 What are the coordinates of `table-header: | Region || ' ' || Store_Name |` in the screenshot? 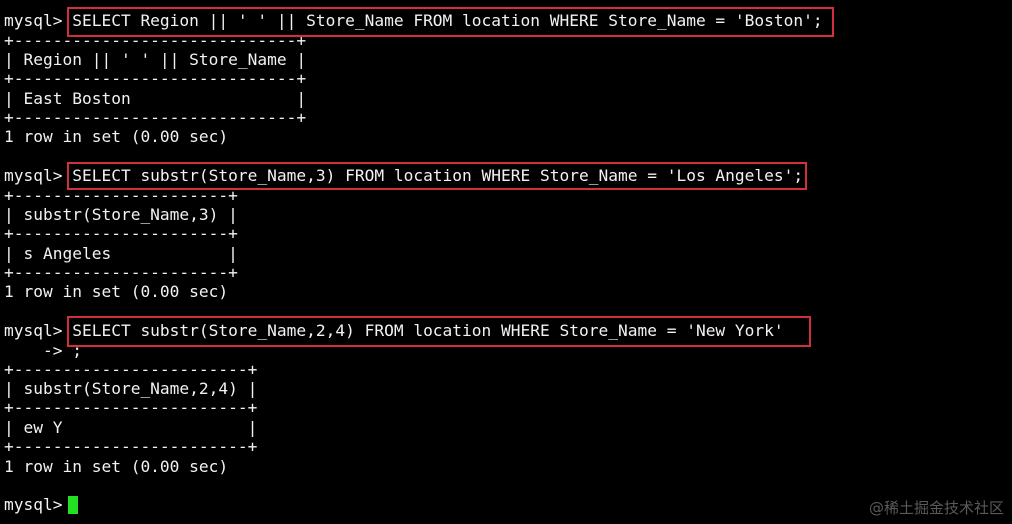 It's located at (155, 59).